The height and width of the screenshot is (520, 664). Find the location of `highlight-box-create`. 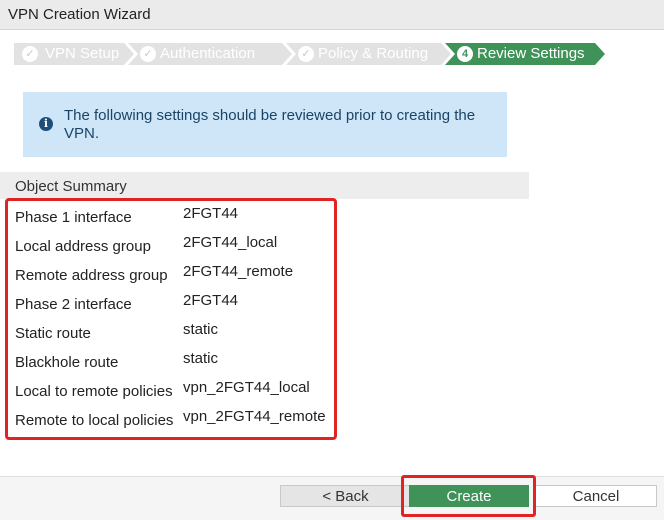

highlight-box-create is located at coordinates (468, 496).